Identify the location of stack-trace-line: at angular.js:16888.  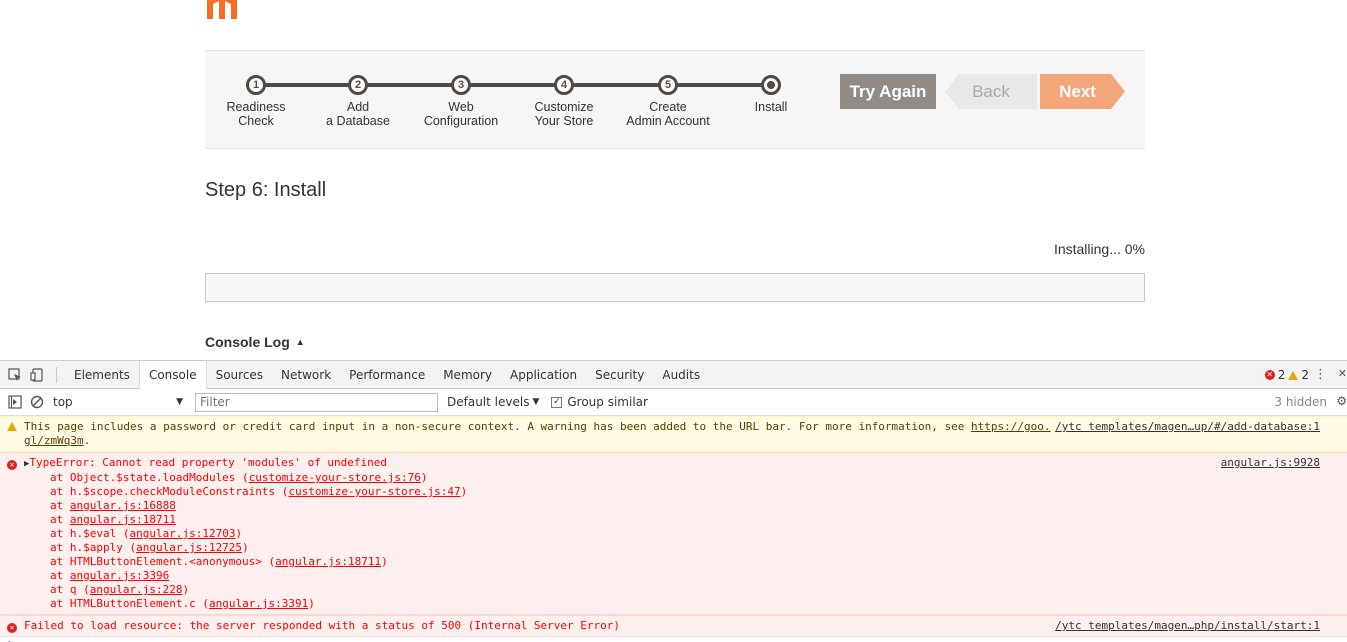
(673, 506).